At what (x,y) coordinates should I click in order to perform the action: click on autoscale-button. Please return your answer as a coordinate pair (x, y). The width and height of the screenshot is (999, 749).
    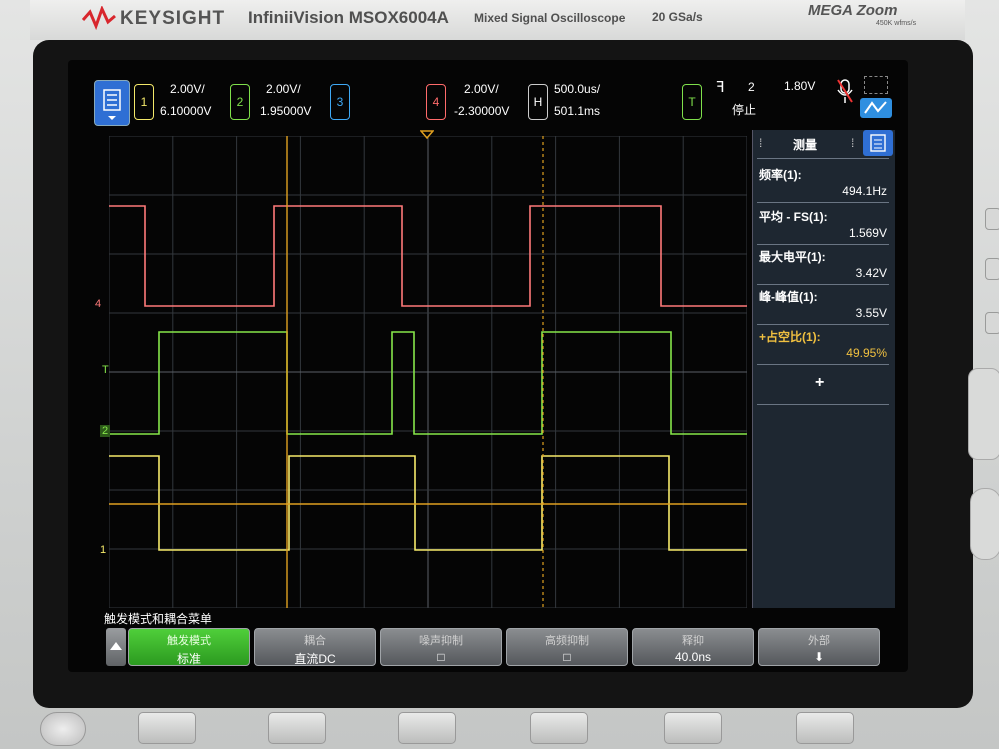
    Looking at the image, I should click on (876, 108).